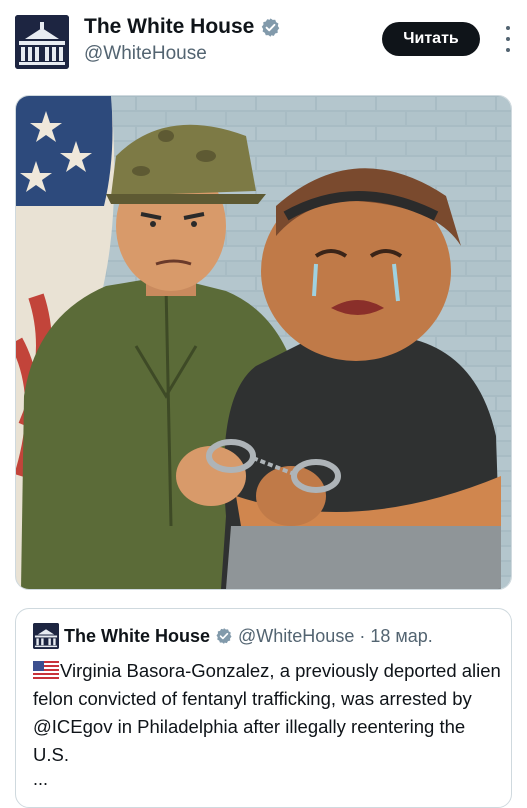 The width and height of the screenshot is (527, 808). What do you see at coordinates (137, 636) in the screenshot?
I see `quoted-author-name: The White House` at bounding box center [137, 636].